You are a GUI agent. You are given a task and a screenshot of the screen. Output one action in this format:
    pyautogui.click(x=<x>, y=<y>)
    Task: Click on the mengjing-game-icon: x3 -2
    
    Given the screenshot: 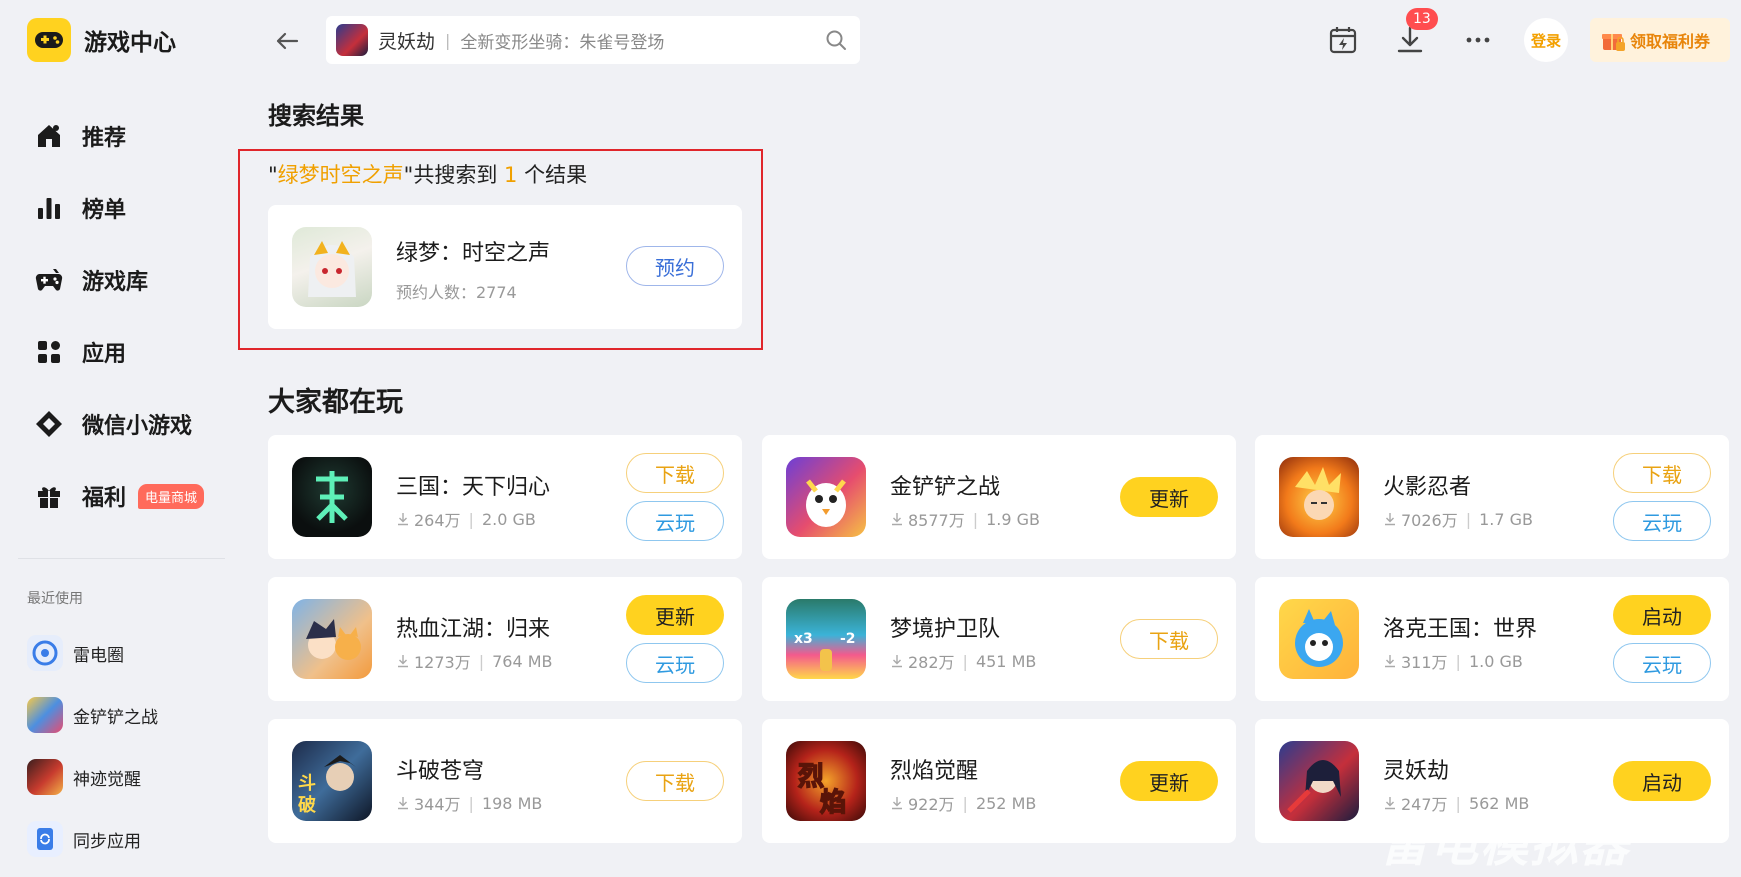 What is the action you would take?
    pyautogui.click(x=826, y=639)
    